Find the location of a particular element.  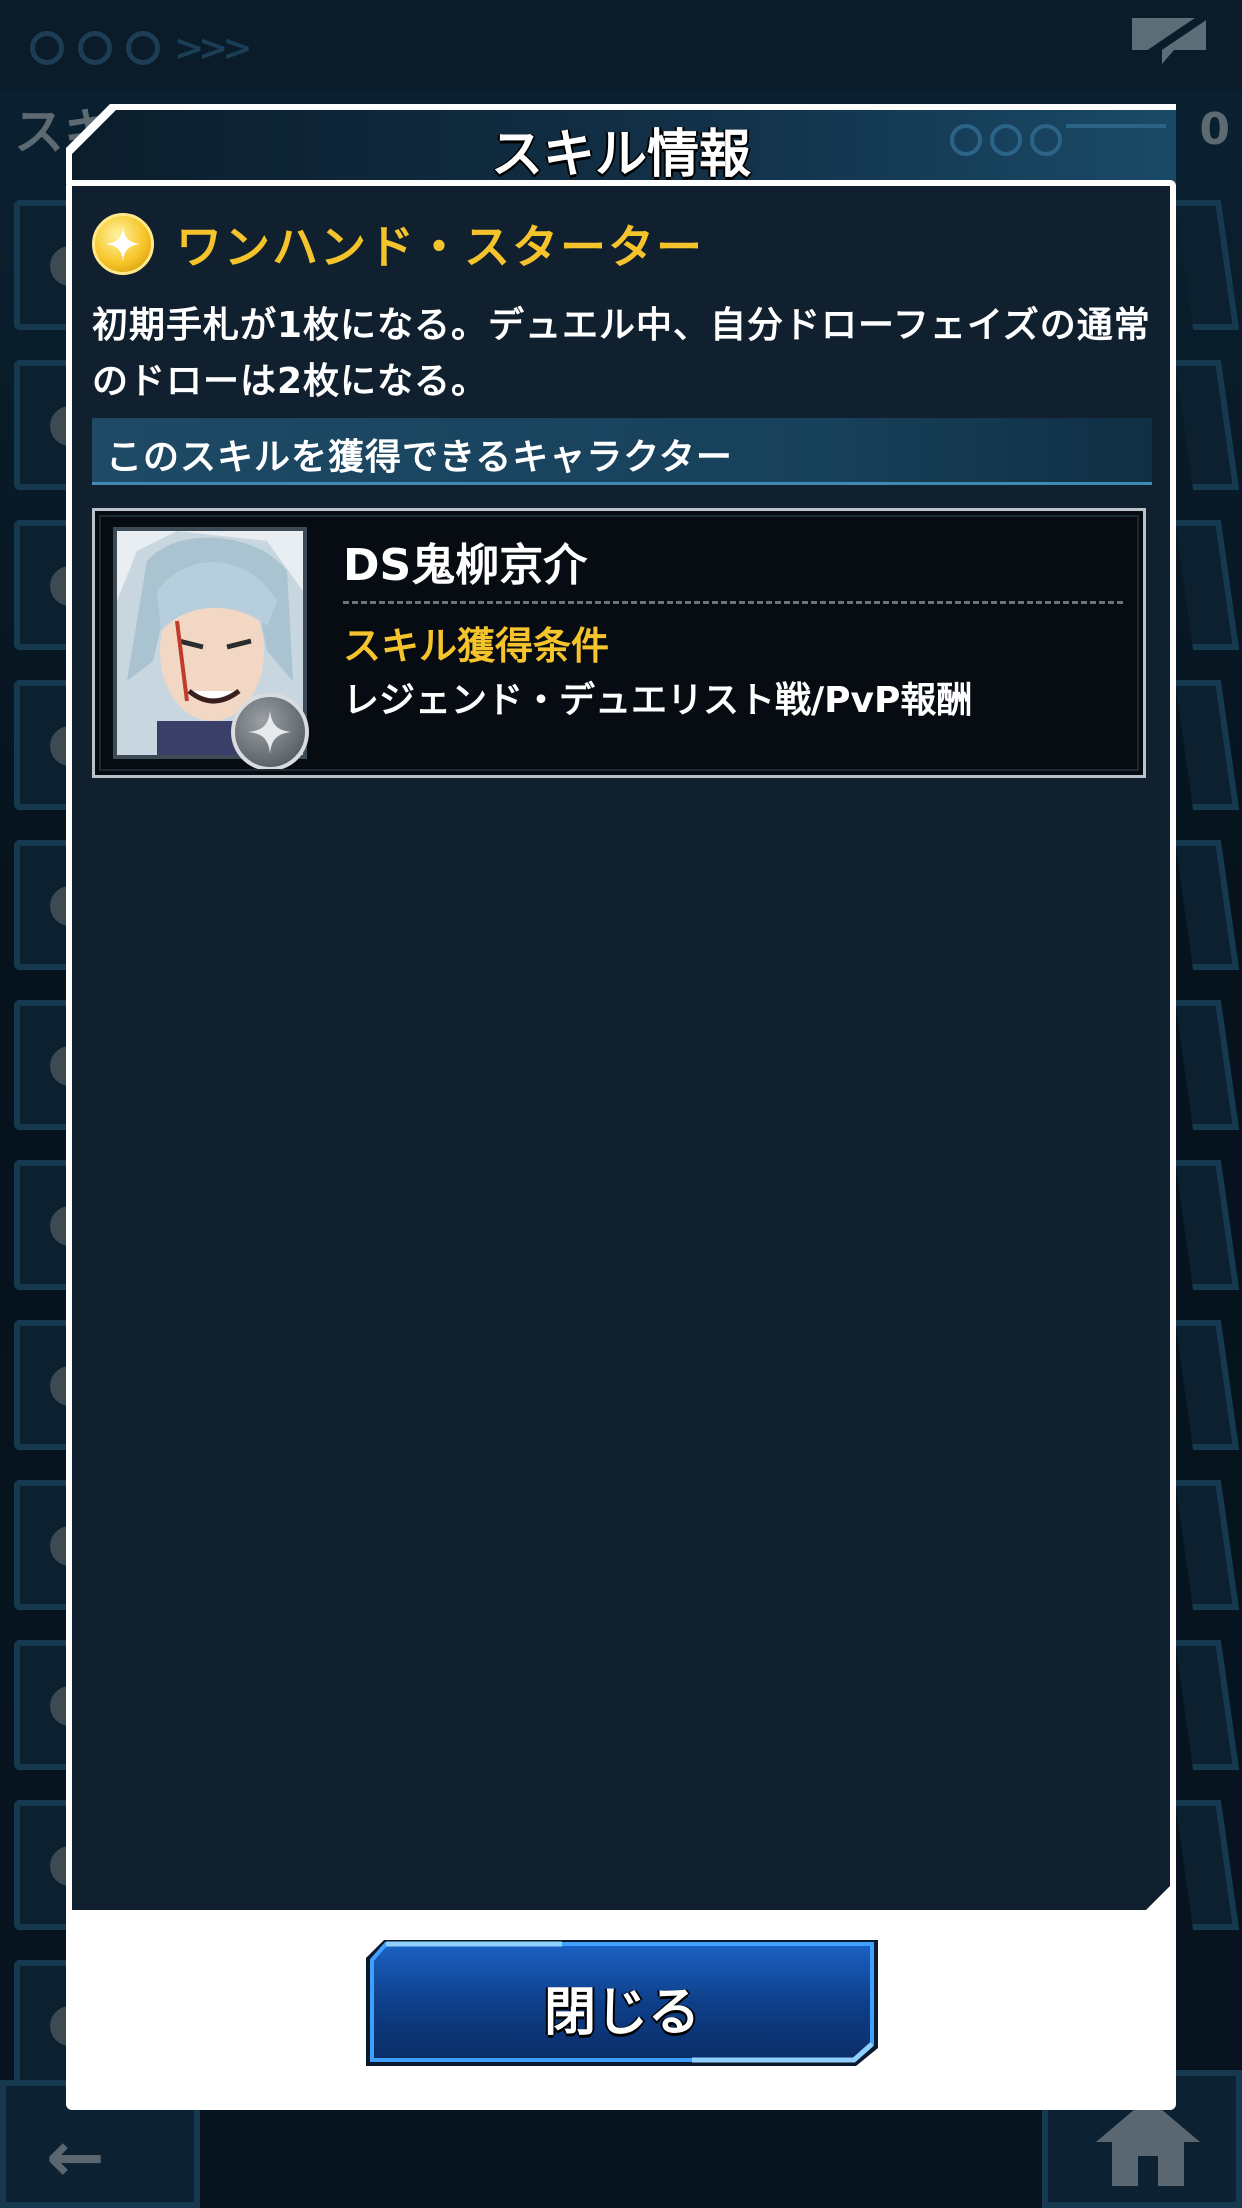

acquisition-condition-value: レジェンド・デュエリスト戦/PvP報酬 is located at coordinates (658, 700).